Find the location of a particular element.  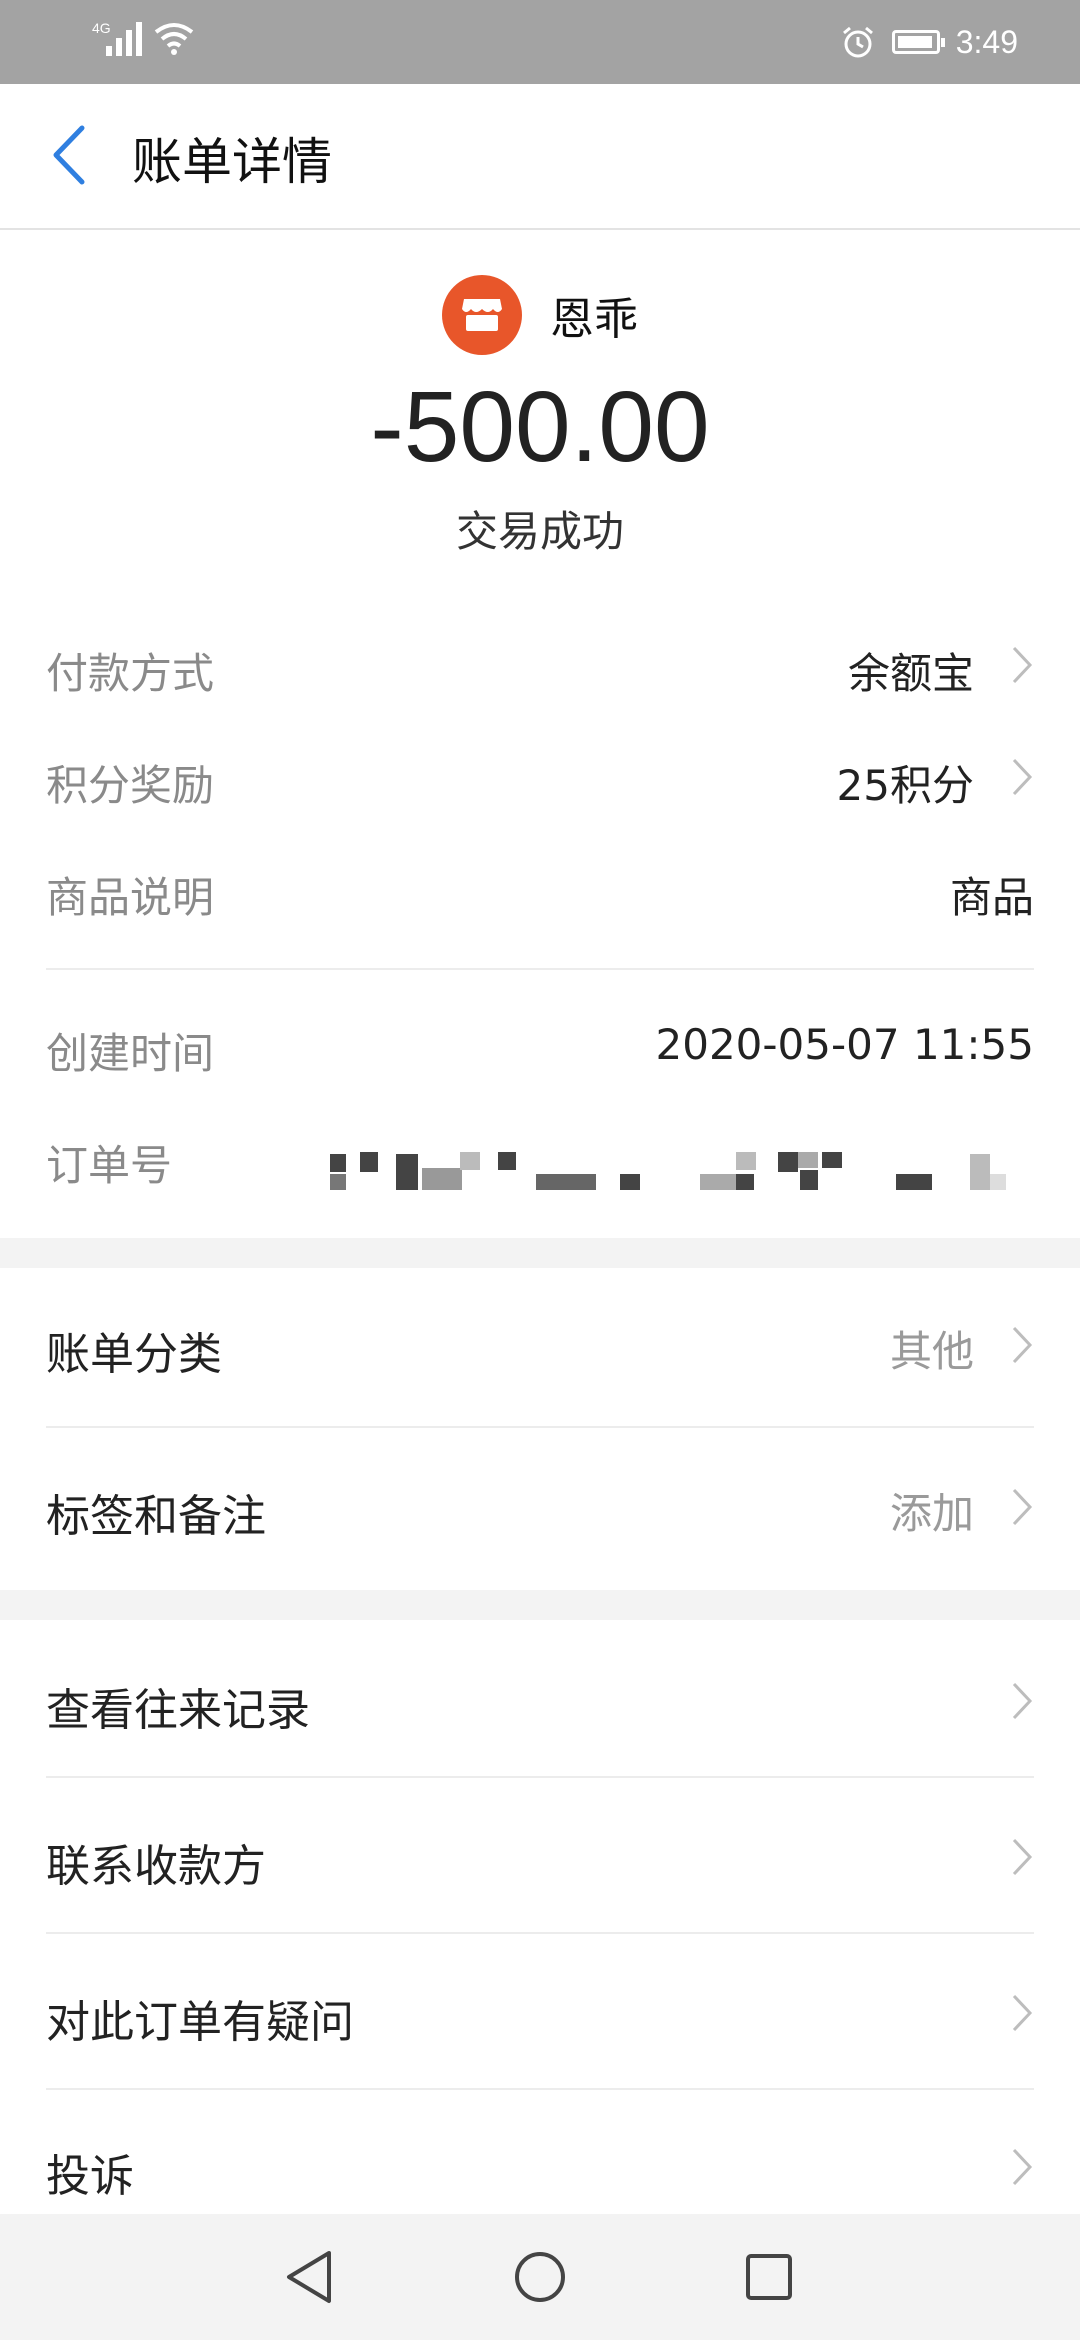

nav-back-icon is located at coordinates (309, 2277).